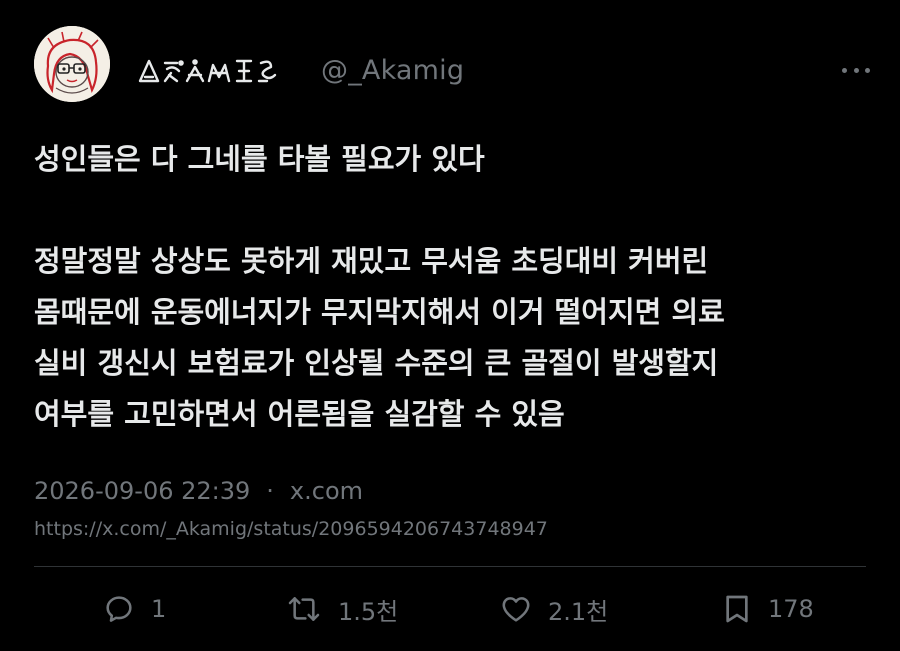 The height and width of the screenshot is (651, 900). Describe the element at coordinates (368, 611) in the screenshot. I see `repost-count: 1.5천` at that location.